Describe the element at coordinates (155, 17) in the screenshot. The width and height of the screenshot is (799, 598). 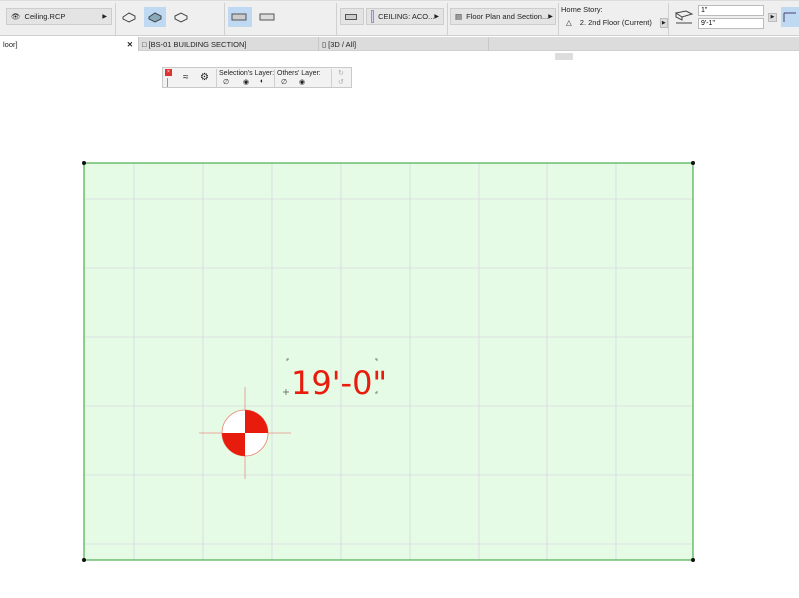
I see `slab-bottom-icon` at that location.